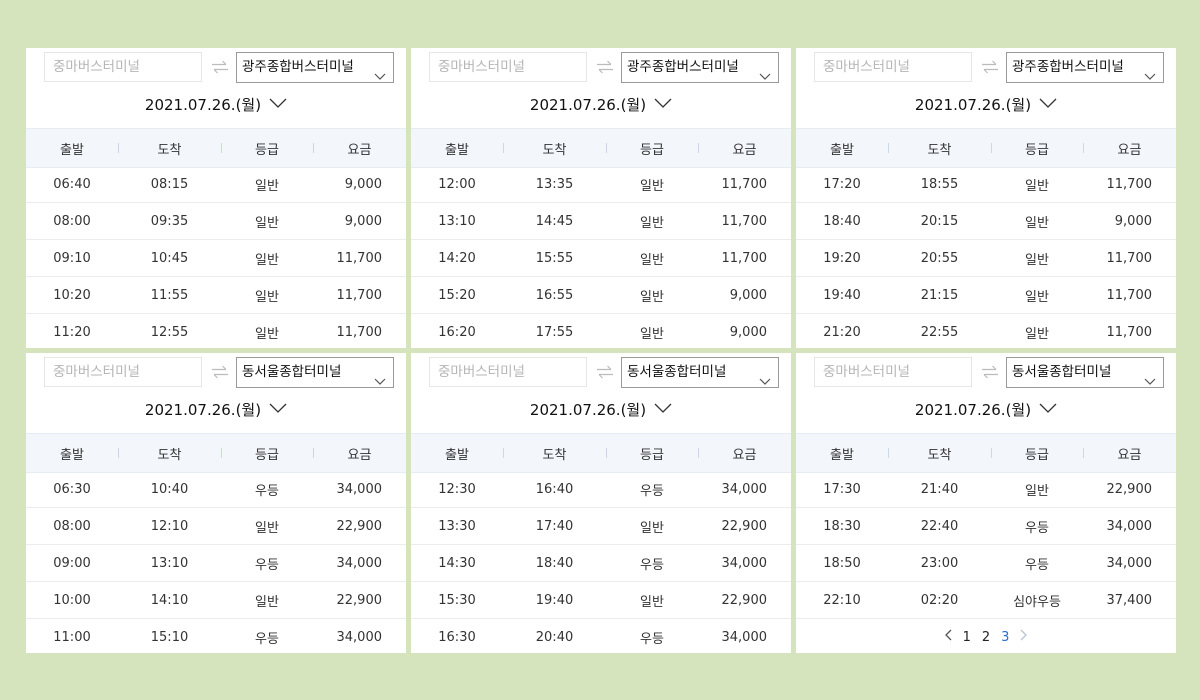 The image size is (1200, 700). What do you see at coordinates (216, 258) in the screenshot?
I see `table-row: 09:10 10:45 일반 11,700` at bounding box center [216, 258].